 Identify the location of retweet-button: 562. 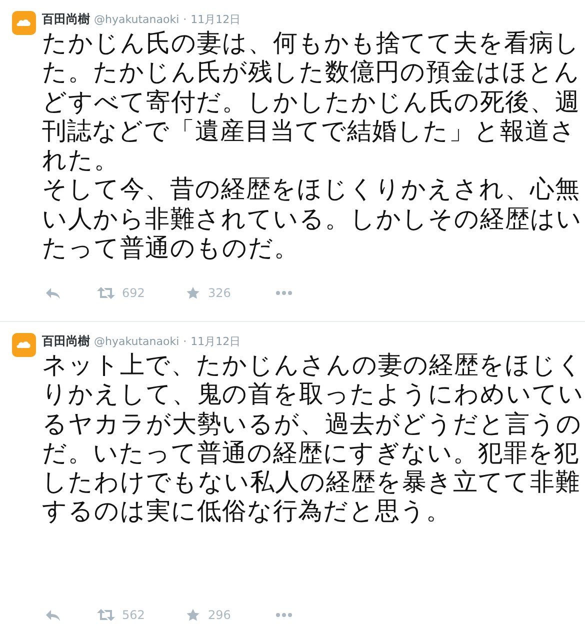
(141, 615).